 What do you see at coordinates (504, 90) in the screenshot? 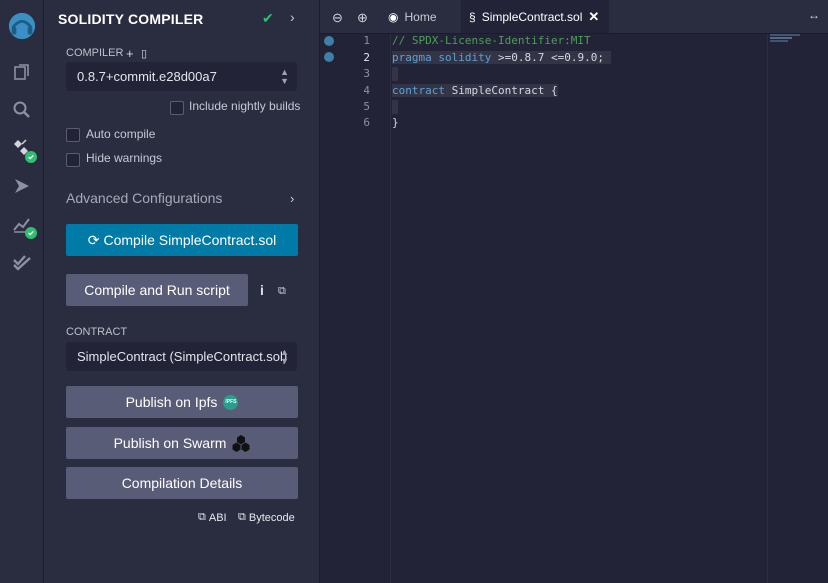
I see `code-text: SimpleContract {` at bounding box center [504, 90].